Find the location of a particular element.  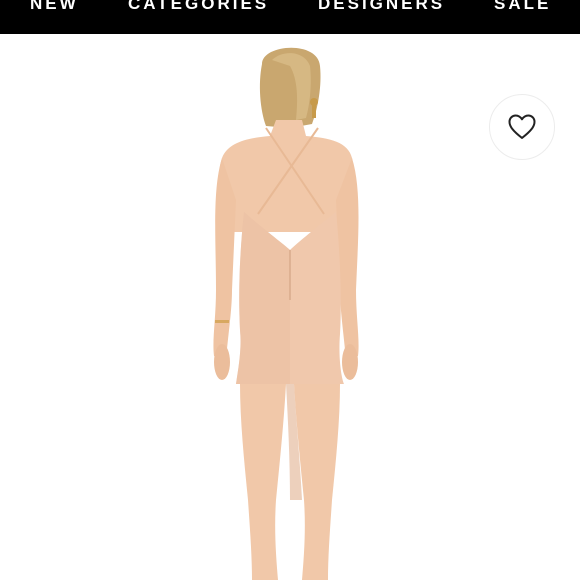

nav-item-new: NEW is located at coordinates (54, 7).